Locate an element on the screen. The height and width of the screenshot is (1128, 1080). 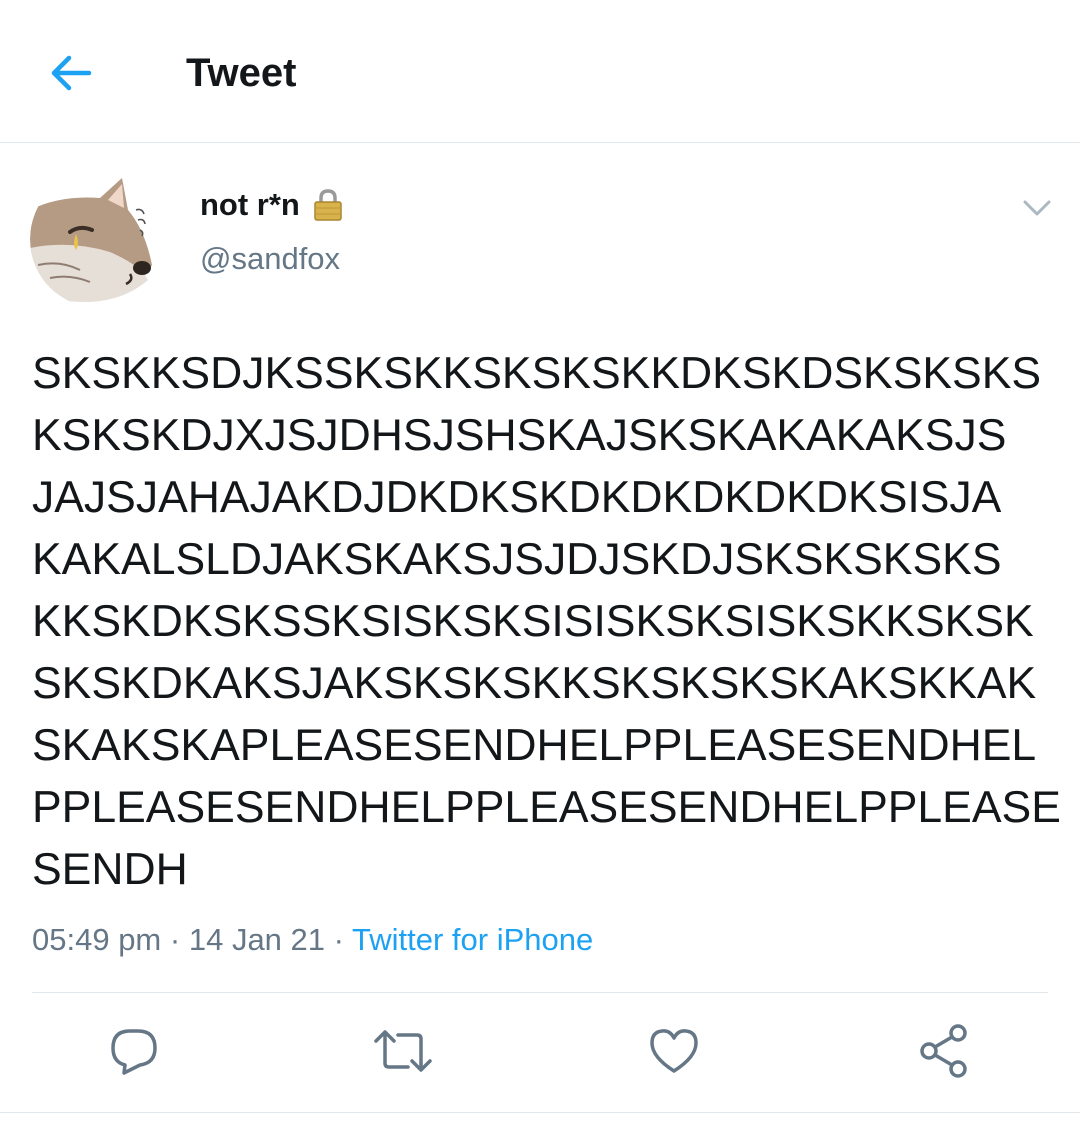
avatar is located at coordinates (99, 239).